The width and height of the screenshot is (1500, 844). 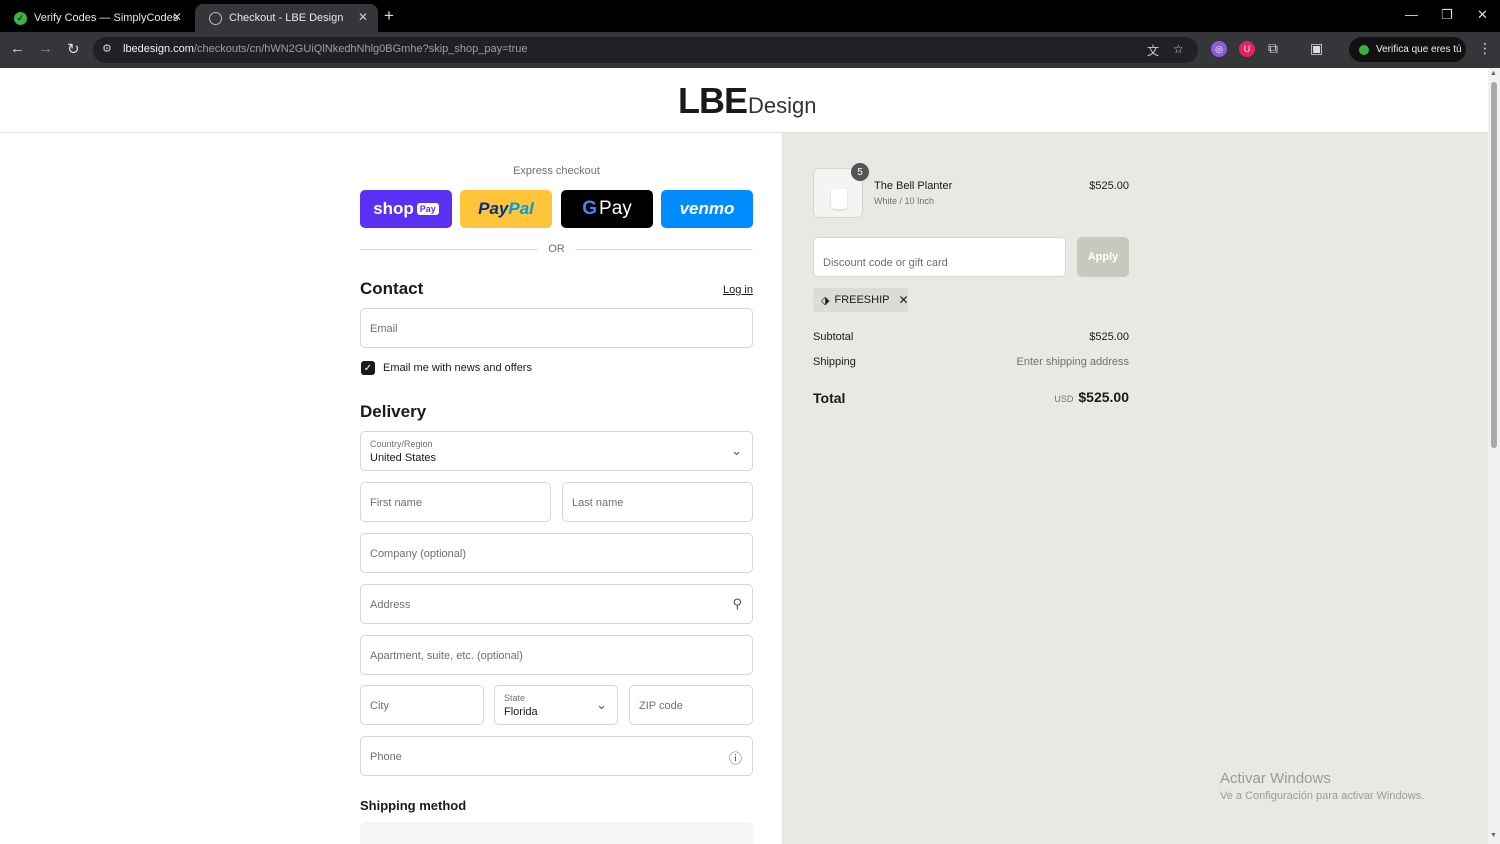 I want to click on country-value: United States, so click(x=403, y=458).